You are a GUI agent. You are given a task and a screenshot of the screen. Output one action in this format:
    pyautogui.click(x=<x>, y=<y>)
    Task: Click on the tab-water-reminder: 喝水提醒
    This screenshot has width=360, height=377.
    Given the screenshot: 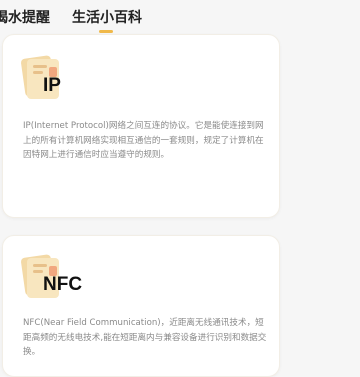 What is the action you would take?
    pyautogui.click(x=25, y=17)
    